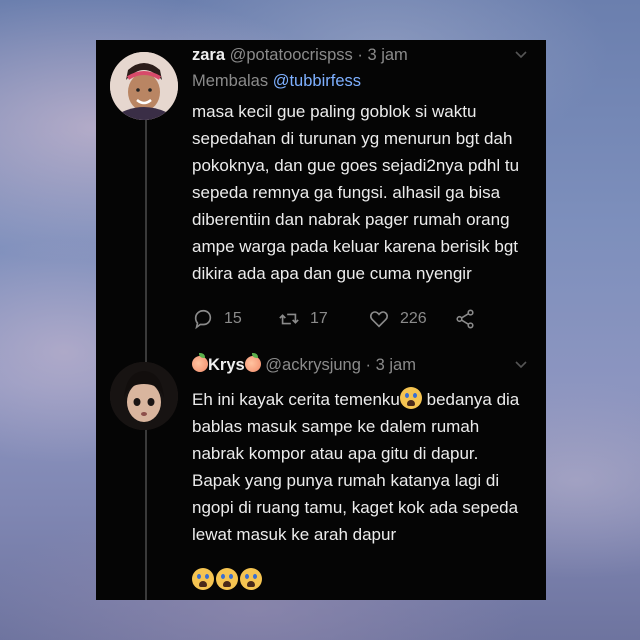 The width and height of the screenshot is (640, 640). What do you see at coordinates (296, 399) in the screenshot?
I see `tweet-text-start: Eh ini kayak cerita temenku` at bounding box center [296, 399].